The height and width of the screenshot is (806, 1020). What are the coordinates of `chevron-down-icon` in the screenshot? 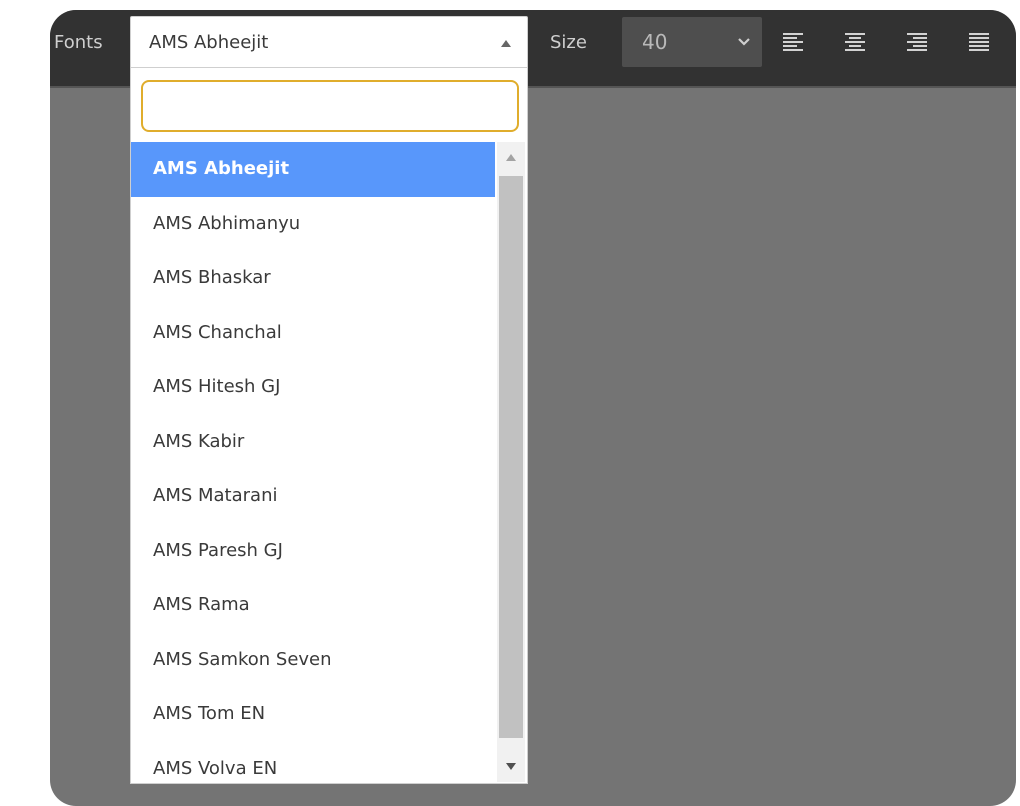 It's located at (744, 42).